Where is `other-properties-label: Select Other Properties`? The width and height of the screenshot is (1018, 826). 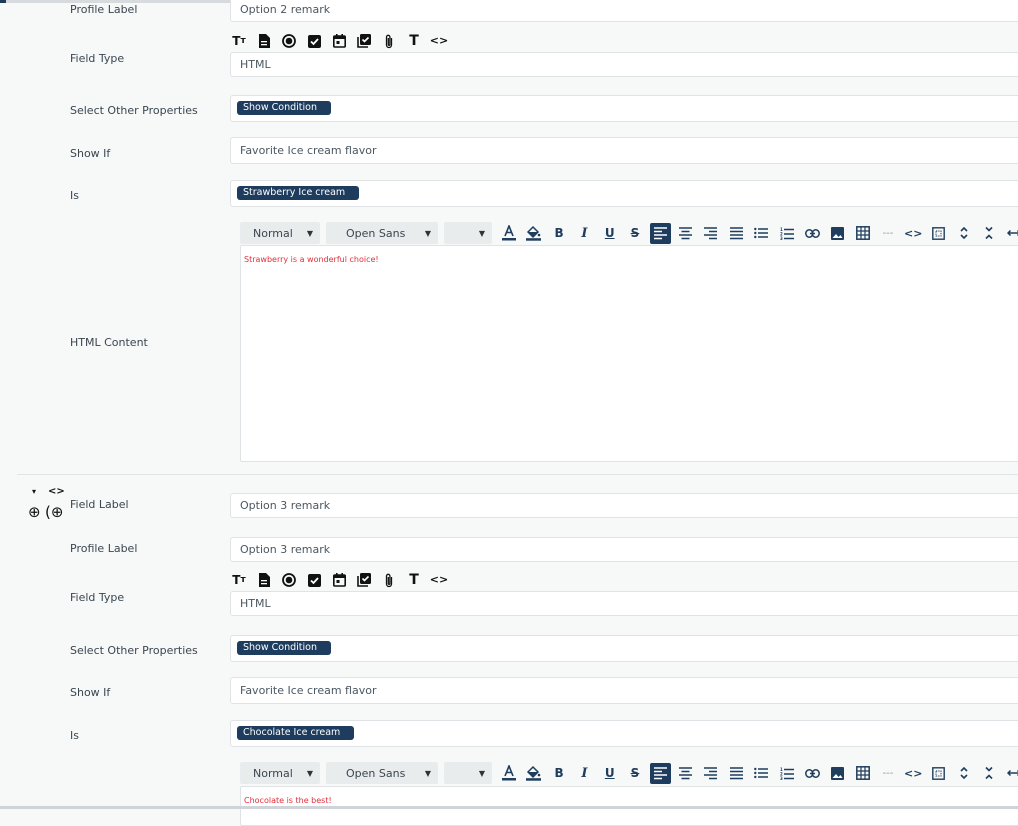 other-properties-label: Select Other Properties is located at coordinates (134, 110).